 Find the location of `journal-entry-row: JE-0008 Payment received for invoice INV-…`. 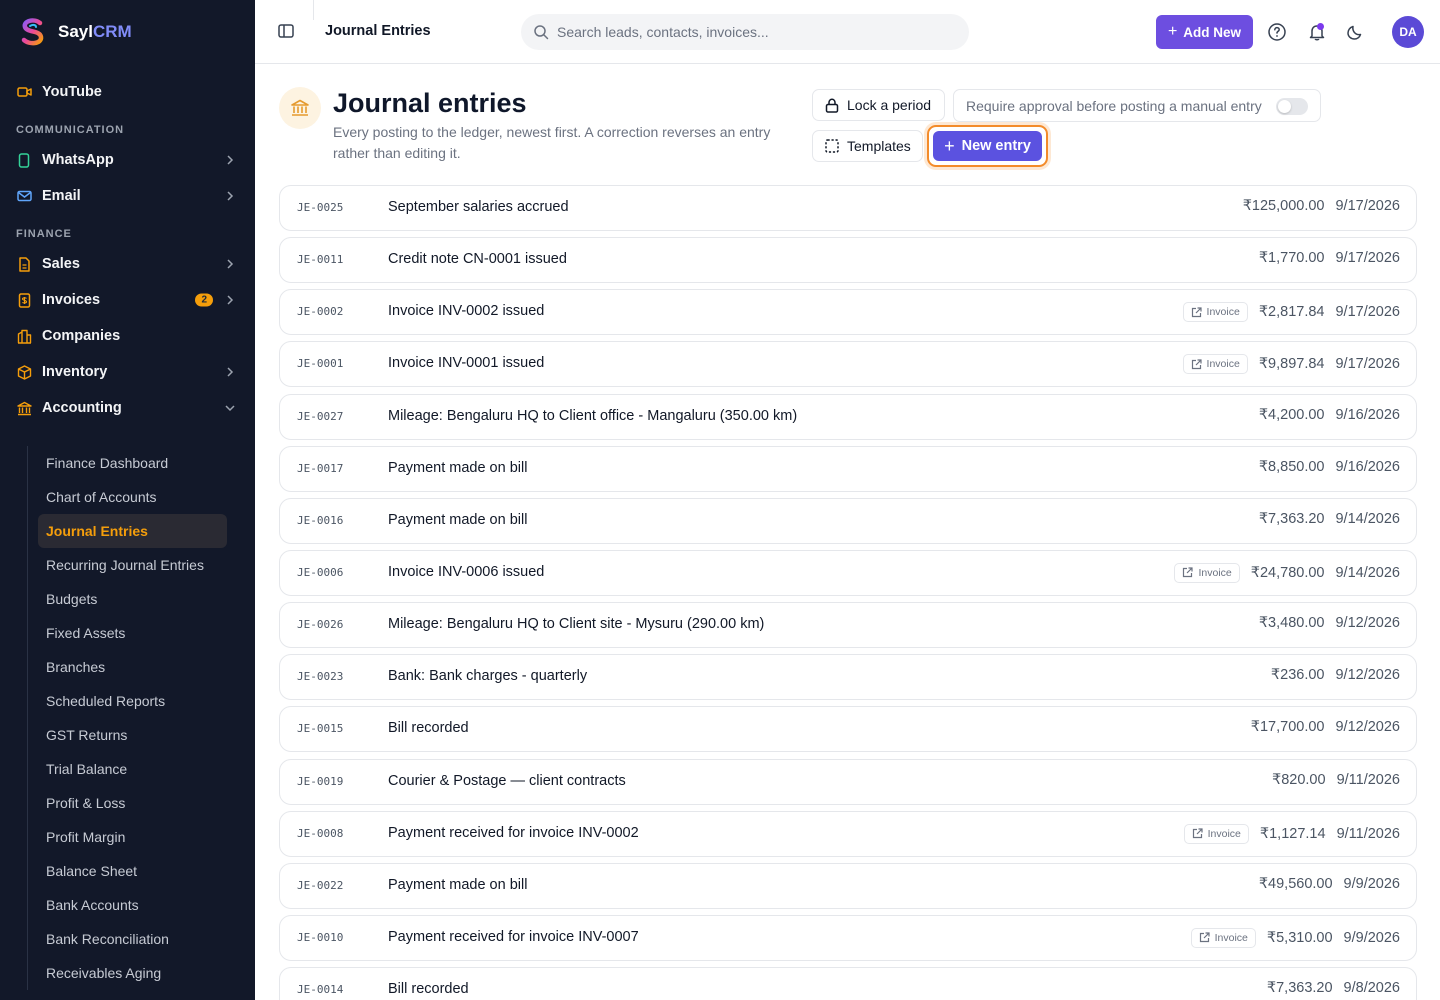

journal-entry-row: JE-0008 Payment received for invoice INV-… is located at coordinates (848, 833).